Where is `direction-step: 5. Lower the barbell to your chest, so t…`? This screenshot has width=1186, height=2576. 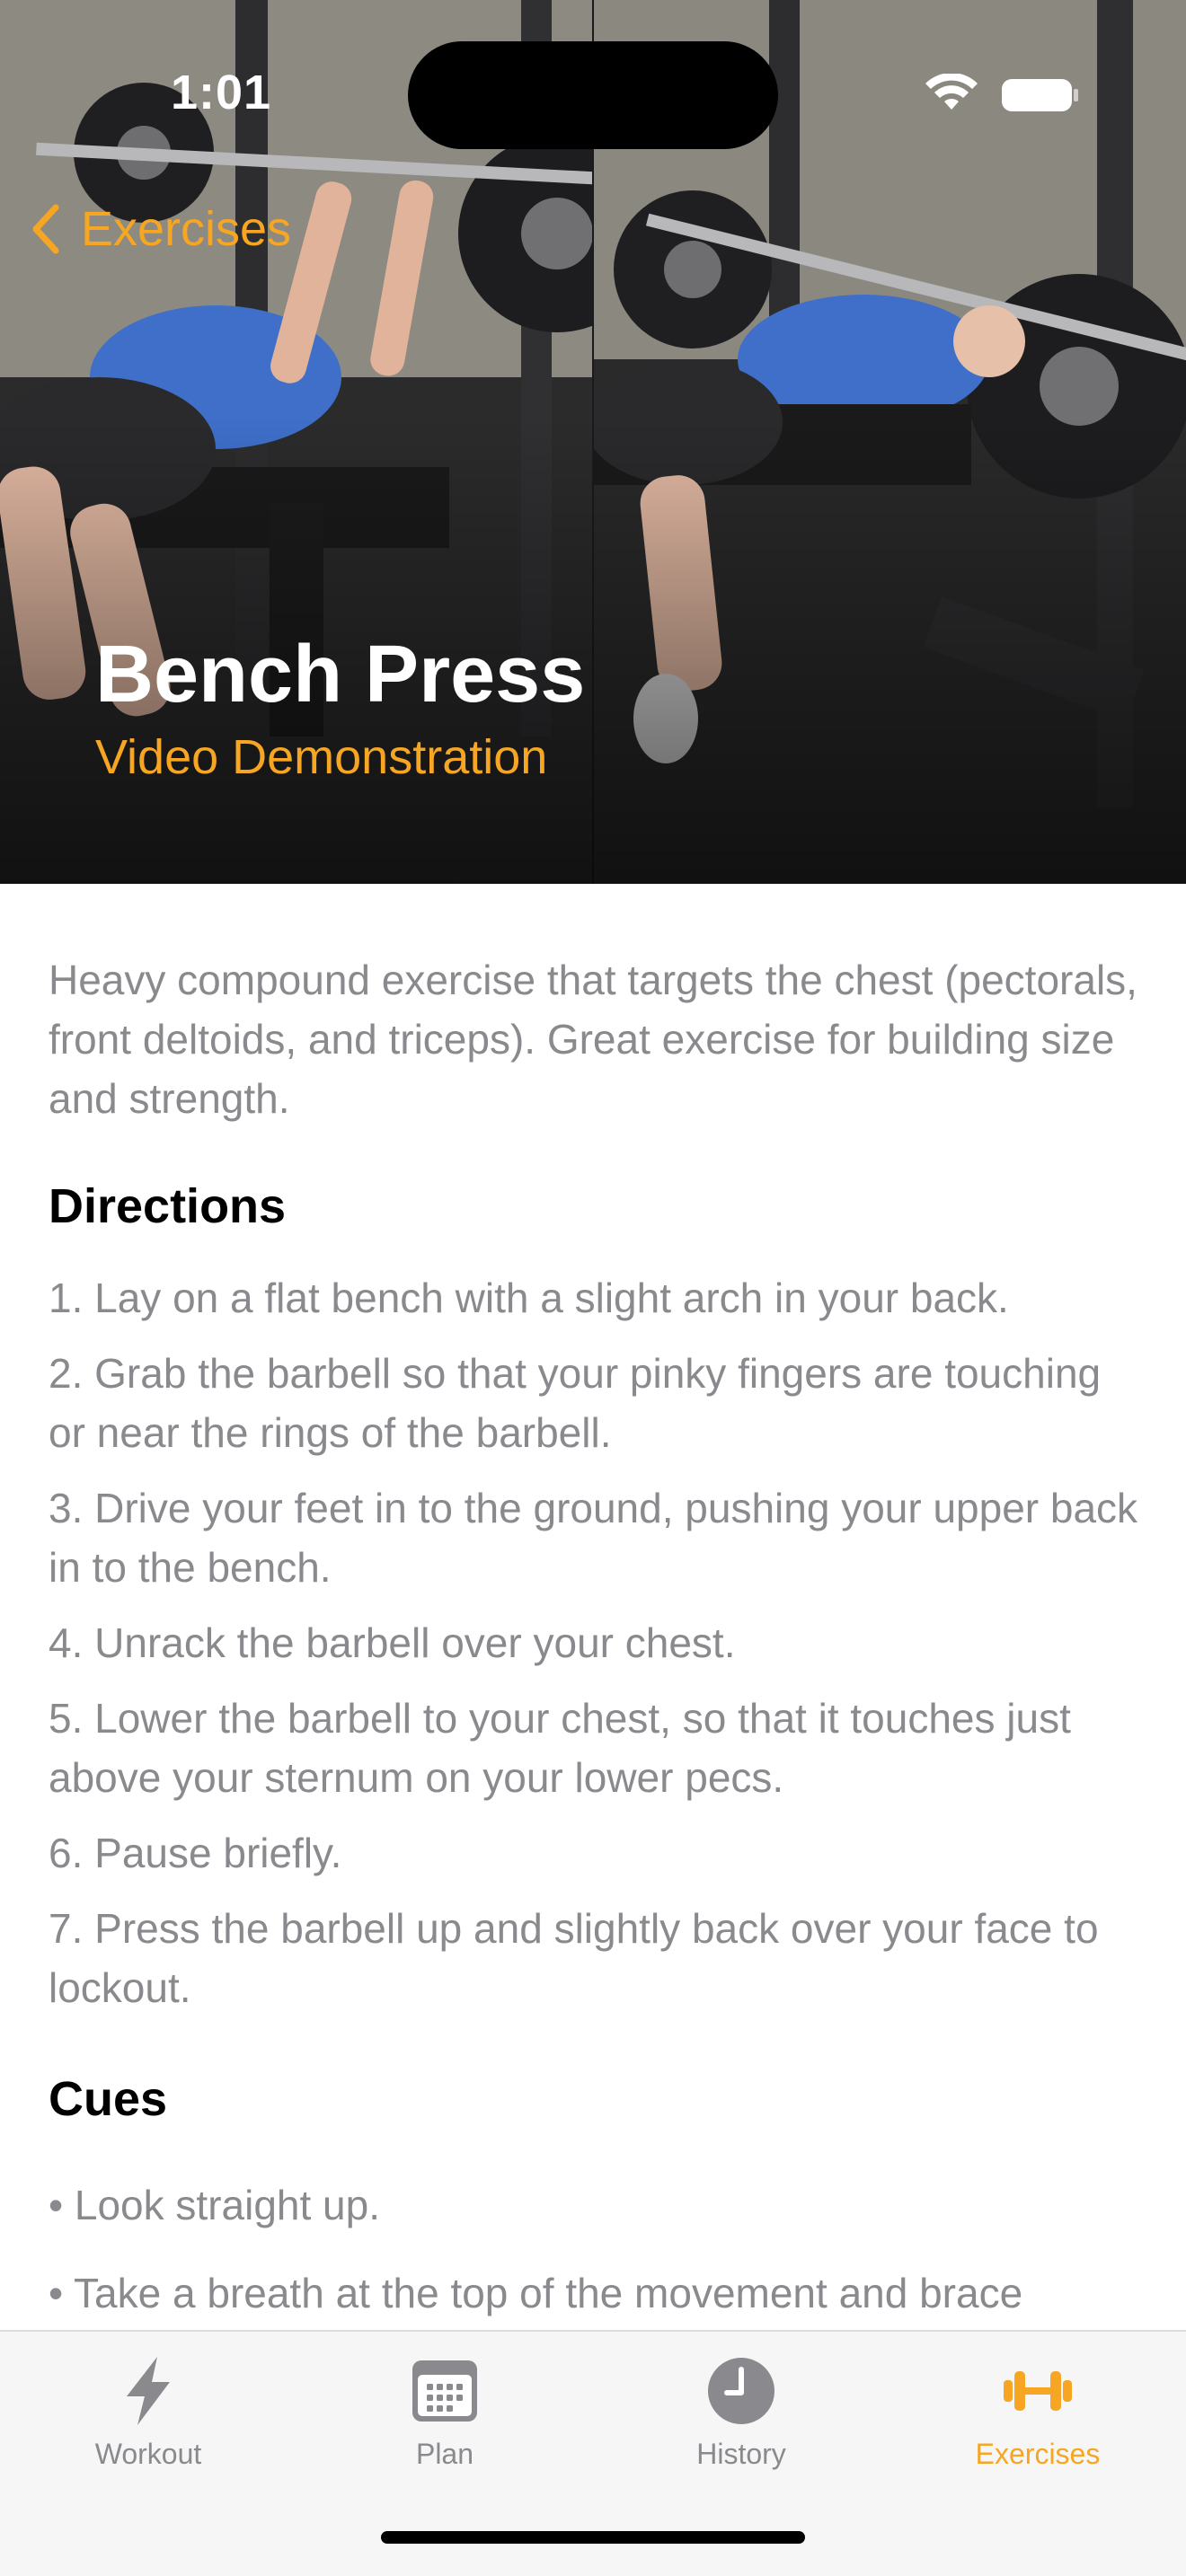
direction-step: 5. Lower the barbell to your chest, so t… is located at coordinates (560, 1748).